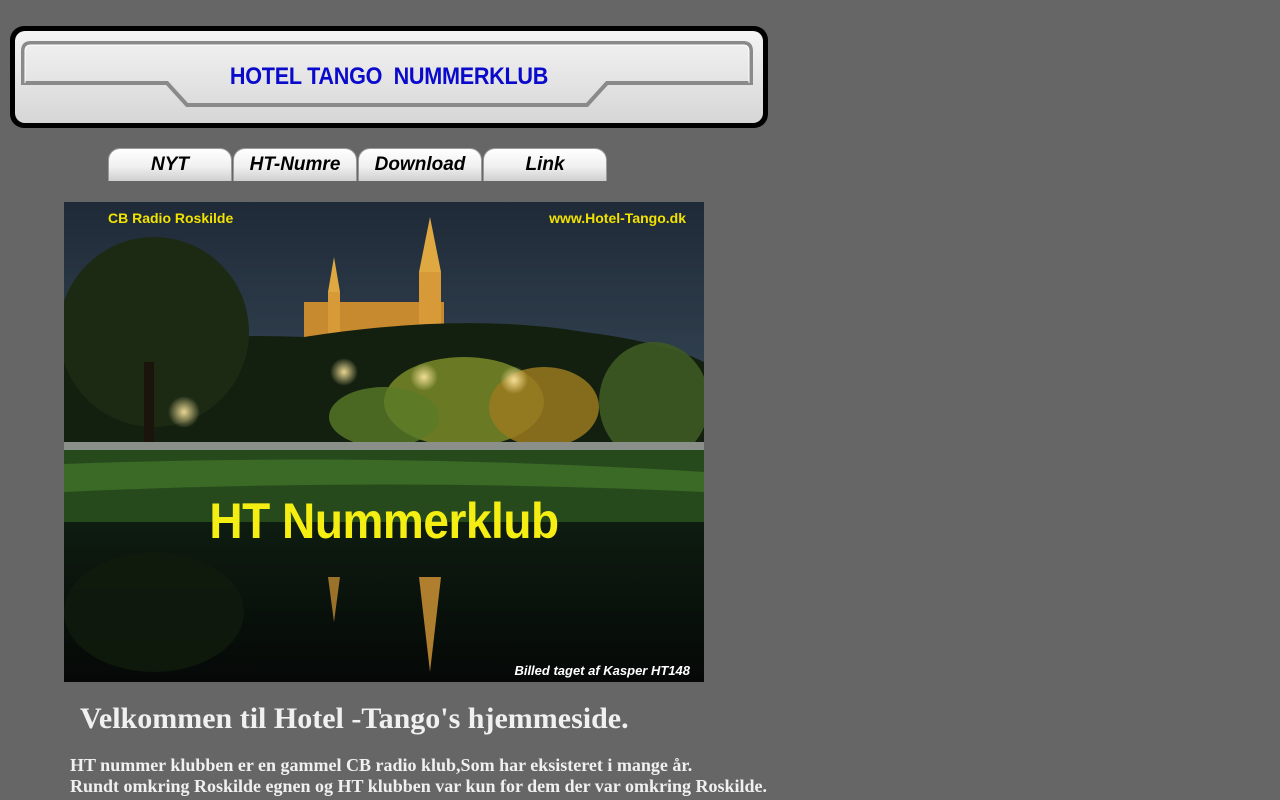 The width and height of the screenshot is (1280, 800). Describe the element at coordinates (602, 670) in the screenshot. I see `photo-credit: Billed taget af Kasper HT148` at that location.